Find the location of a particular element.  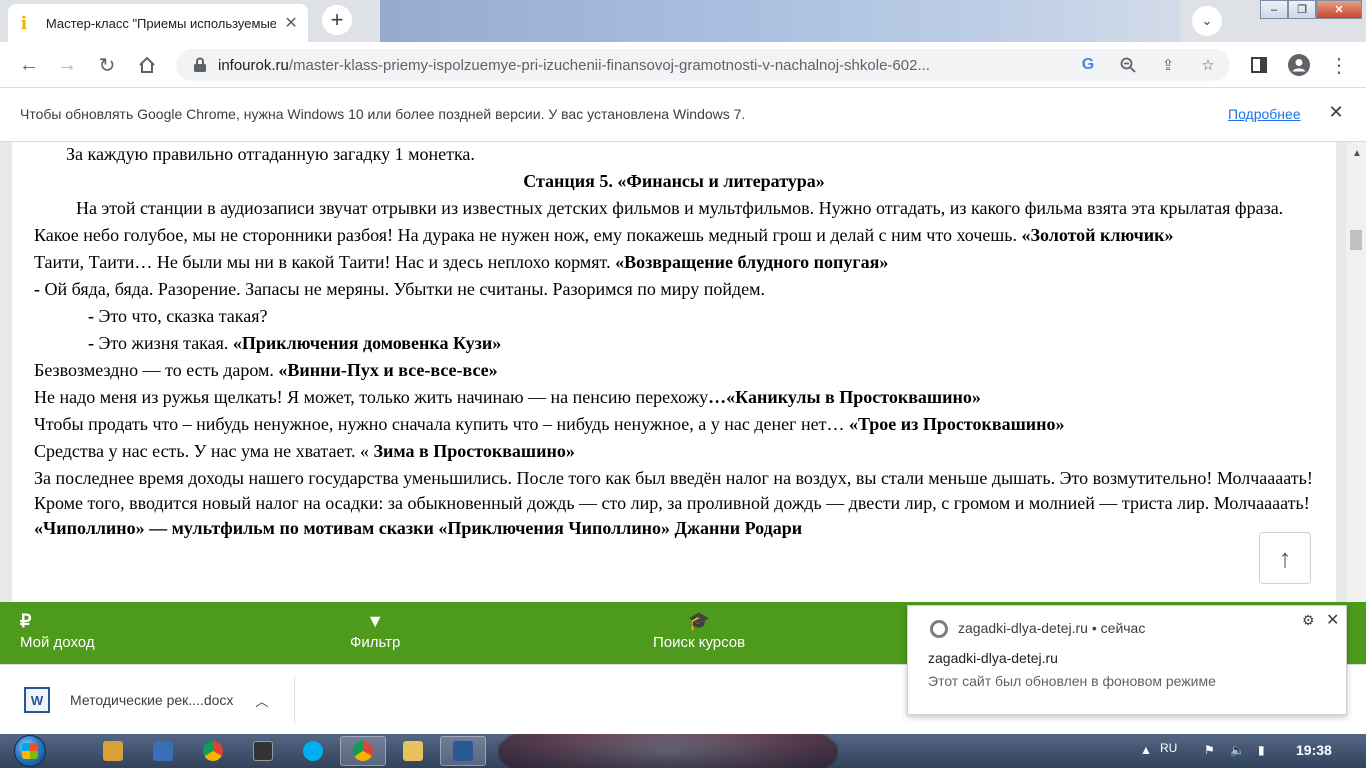

taskbar-app-chrome-active is located at coordinates (363, 751).